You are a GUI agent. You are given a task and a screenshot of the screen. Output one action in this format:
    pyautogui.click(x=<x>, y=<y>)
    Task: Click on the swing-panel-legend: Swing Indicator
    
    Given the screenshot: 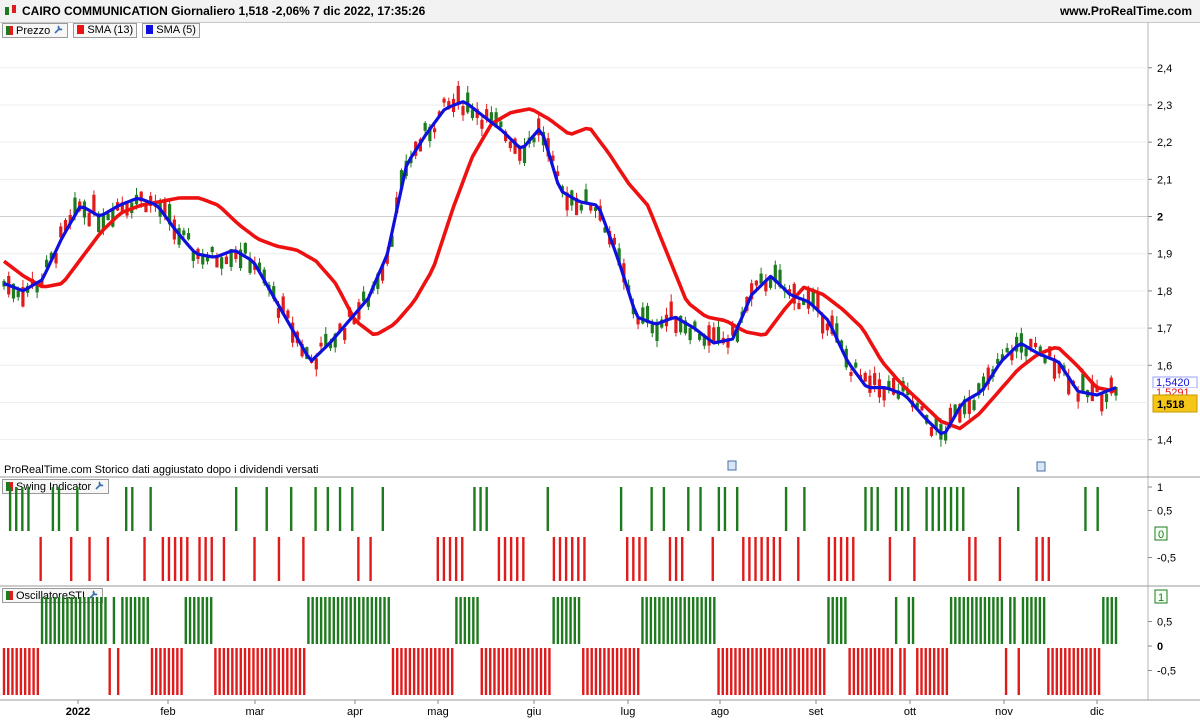 What is the action you would take?
    pyautogui.click(x=56, y=486)
    